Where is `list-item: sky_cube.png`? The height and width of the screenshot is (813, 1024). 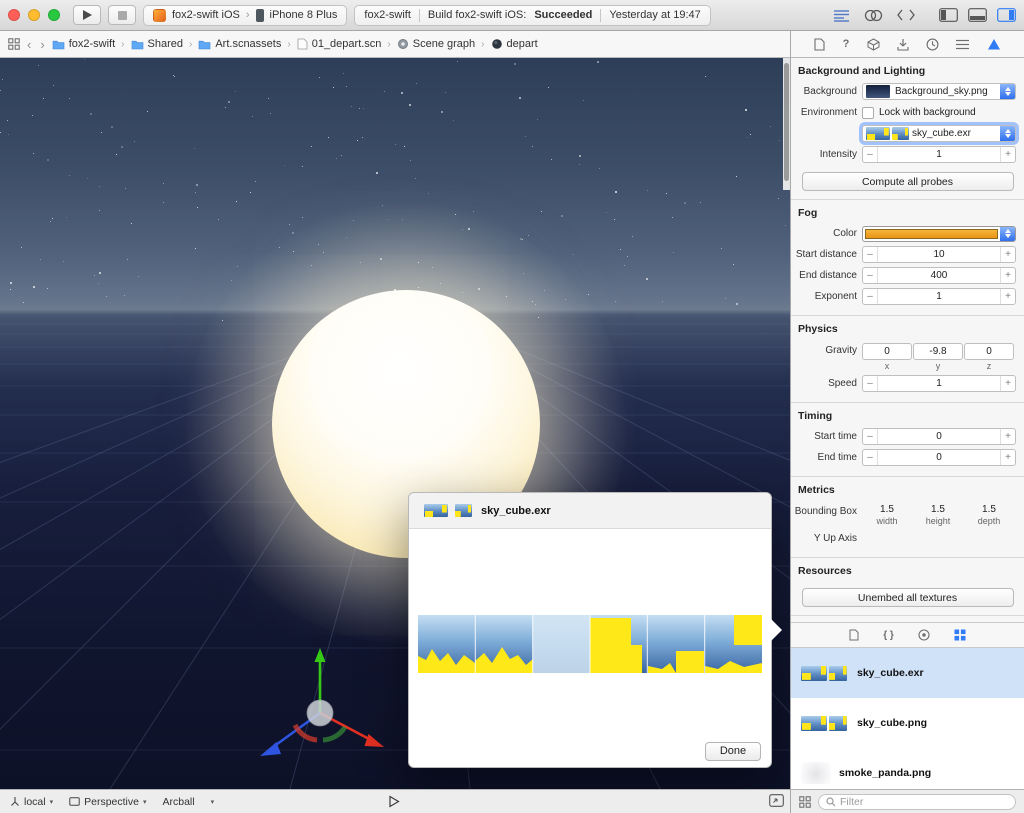 list-item: sky_cube.png is located at coordinates (907, 723).